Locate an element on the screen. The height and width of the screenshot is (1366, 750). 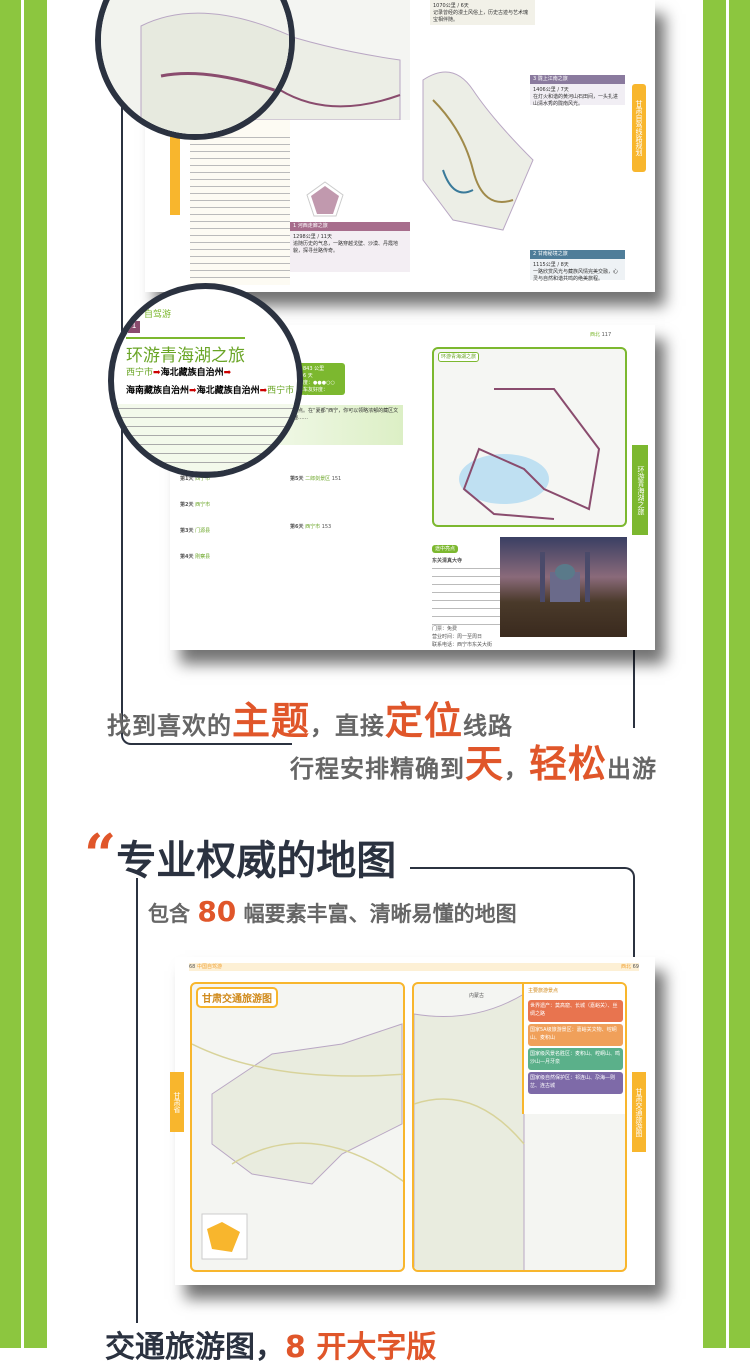
section-subtitle: 包含 80 幅要素丰富、清晰易懂的地图 is located at coordinates (332, 911).